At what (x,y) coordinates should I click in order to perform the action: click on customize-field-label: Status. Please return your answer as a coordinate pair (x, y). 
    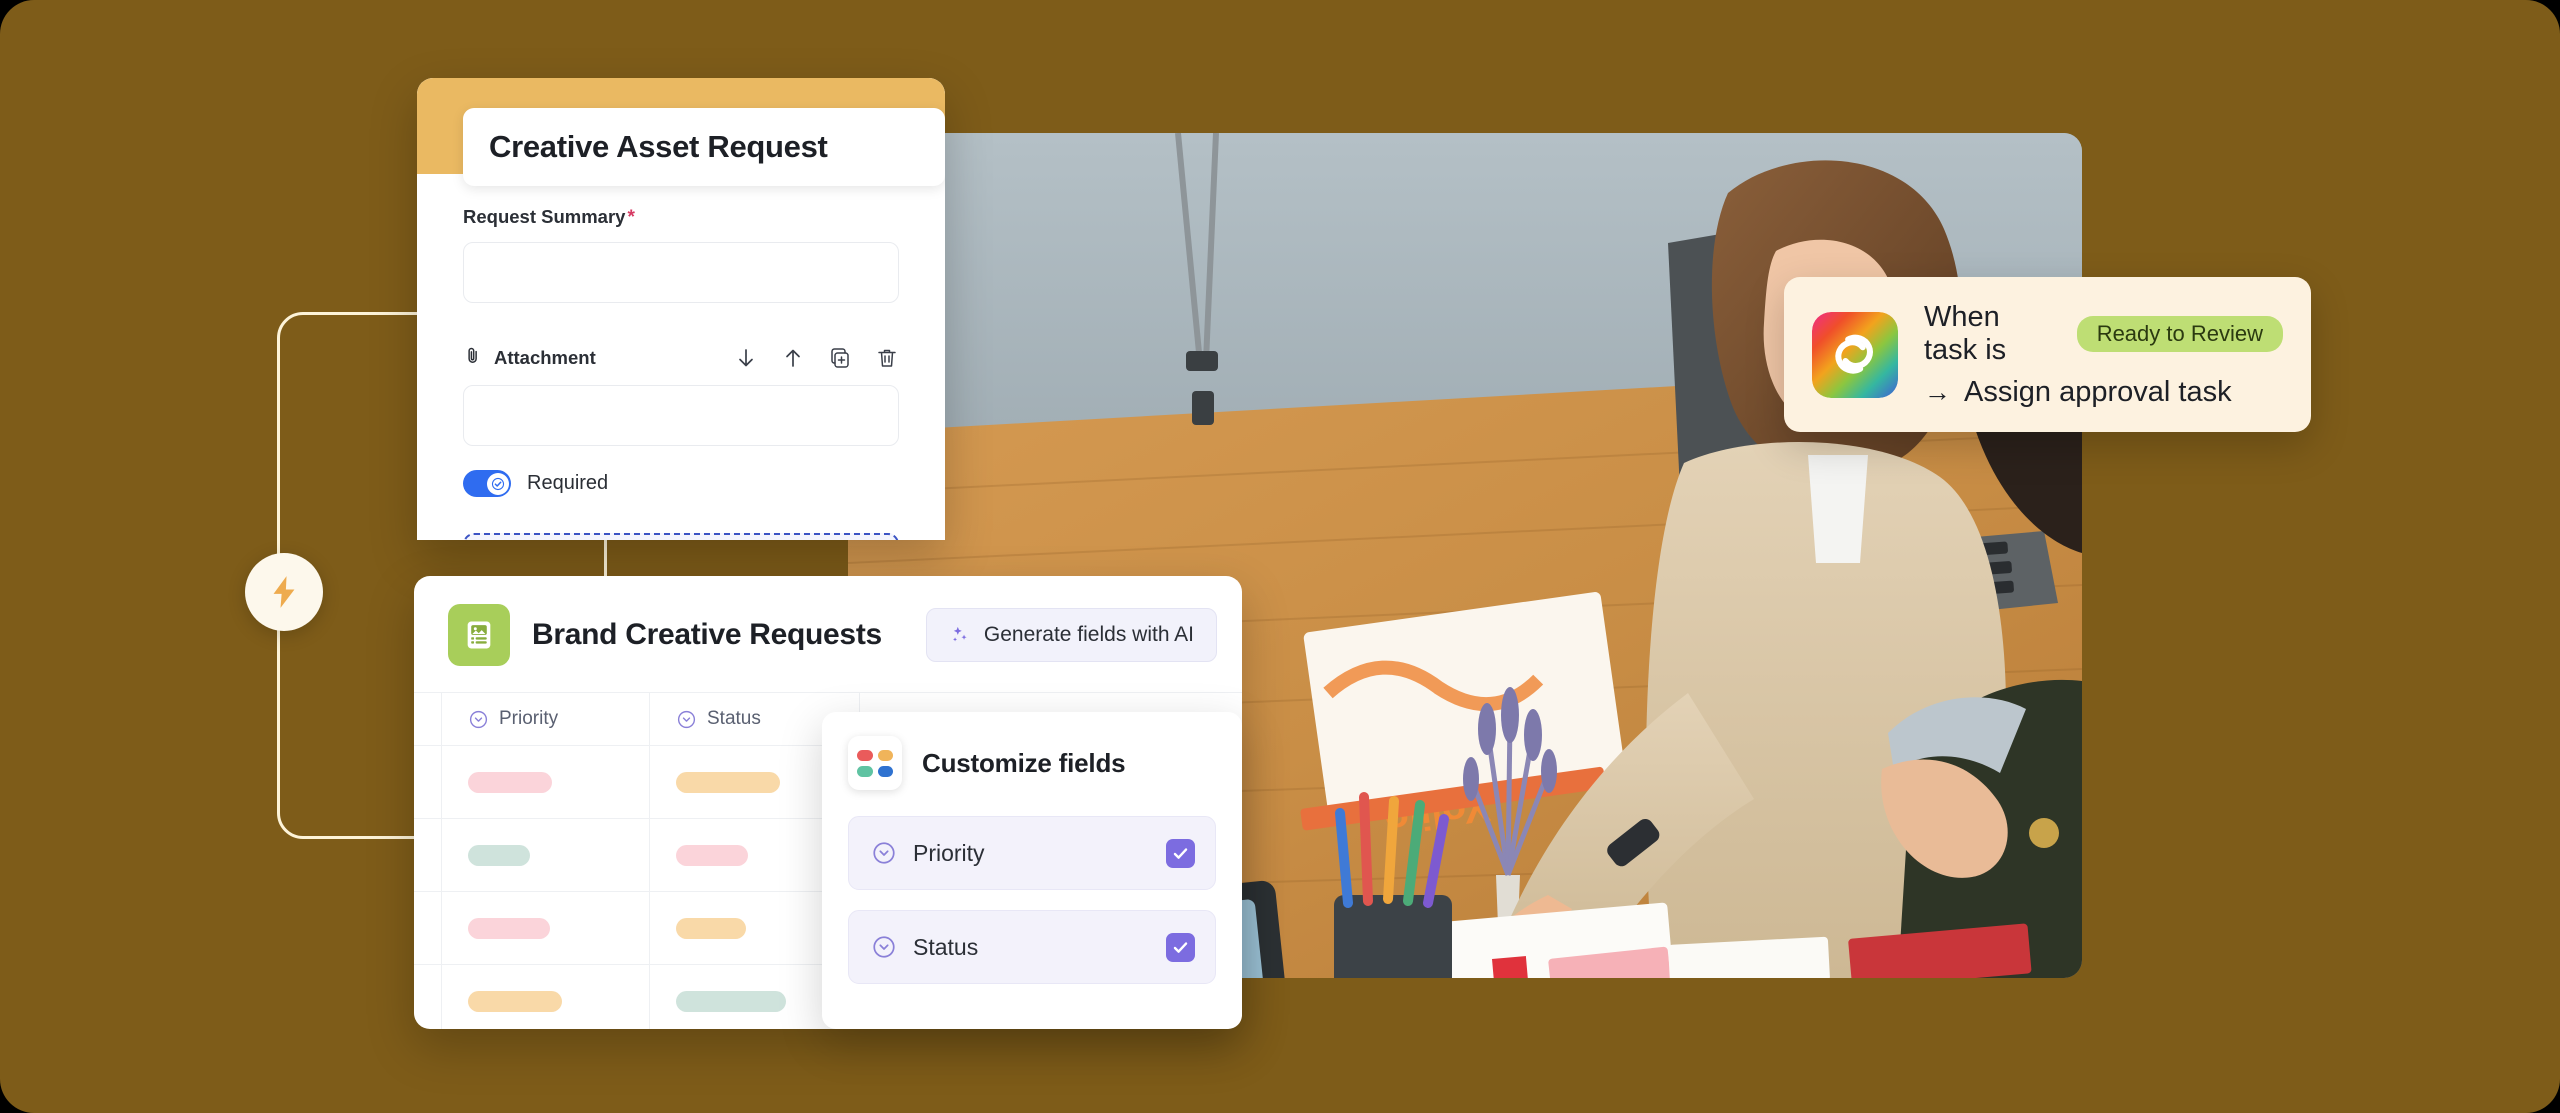
    Looking at the image, I should click on (946, 946).